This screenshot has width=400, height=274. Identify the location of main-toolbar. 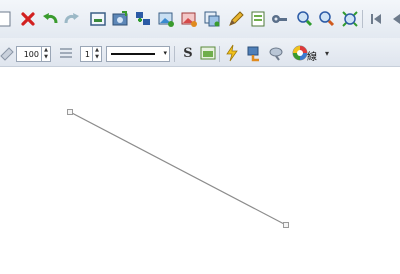
(200, 19).